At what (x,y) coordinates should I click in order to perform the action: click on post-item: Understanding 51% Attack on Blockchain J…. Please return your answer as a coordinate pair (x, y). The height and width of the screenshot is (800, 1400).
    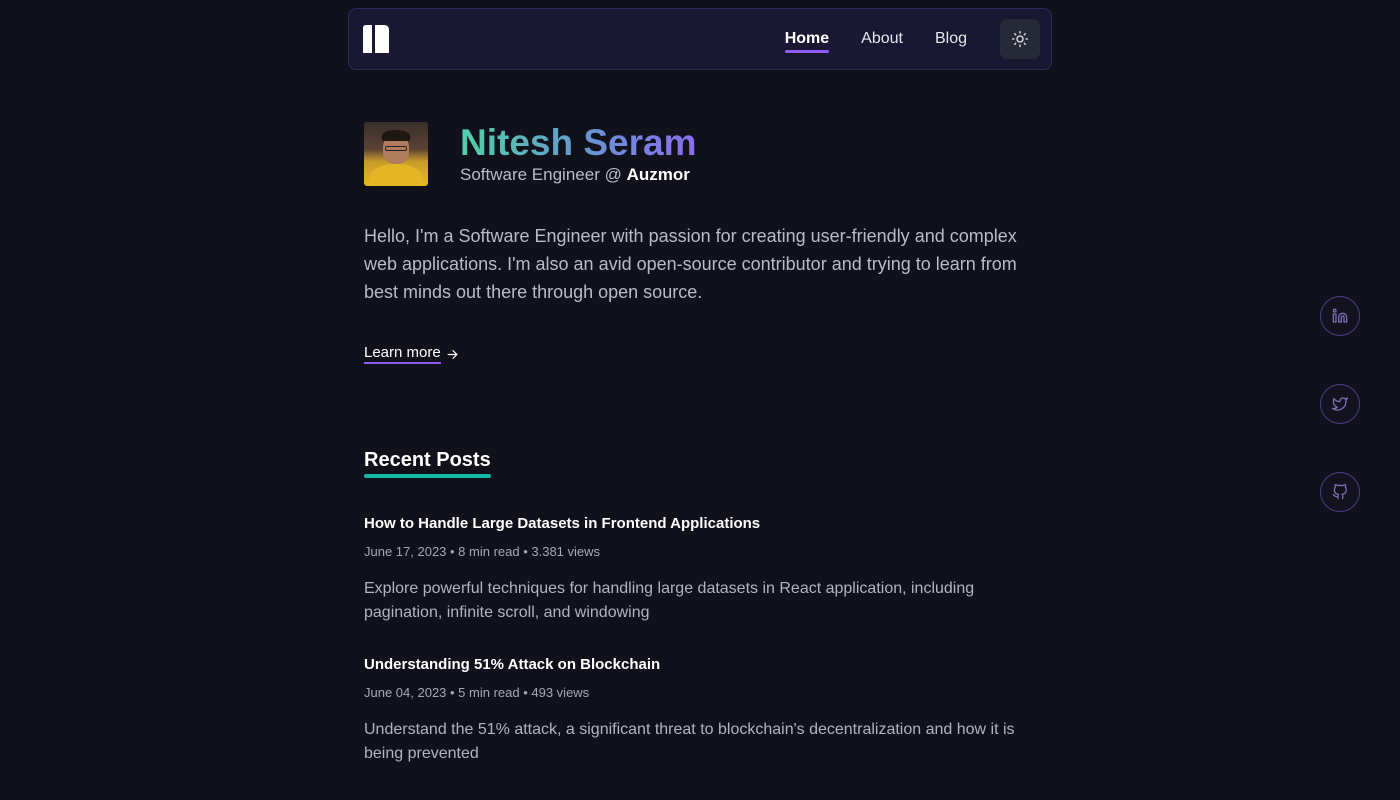
    Looking at the image, I should click on (700, 710).